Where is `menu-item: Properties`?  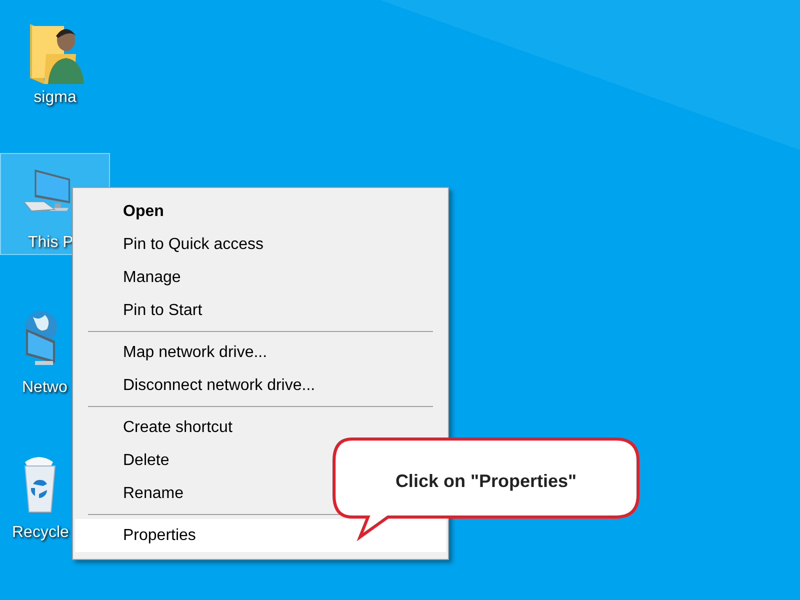 menu-item: Properties is located at coordinates (260, 535).